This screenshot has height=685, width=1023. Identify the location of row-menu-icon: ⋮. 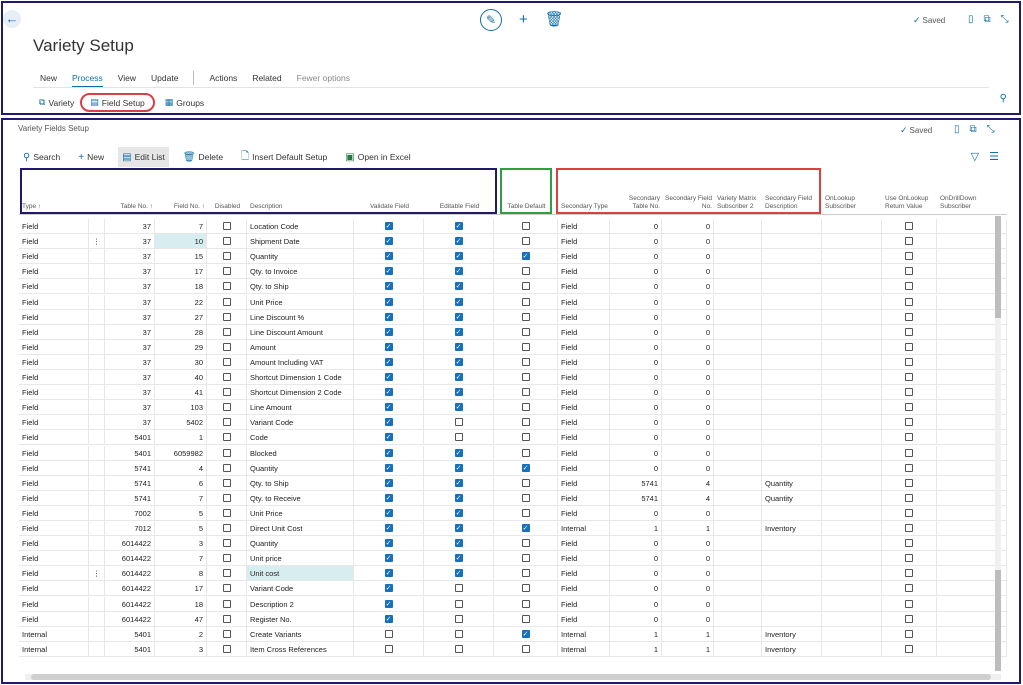
(97, 574).